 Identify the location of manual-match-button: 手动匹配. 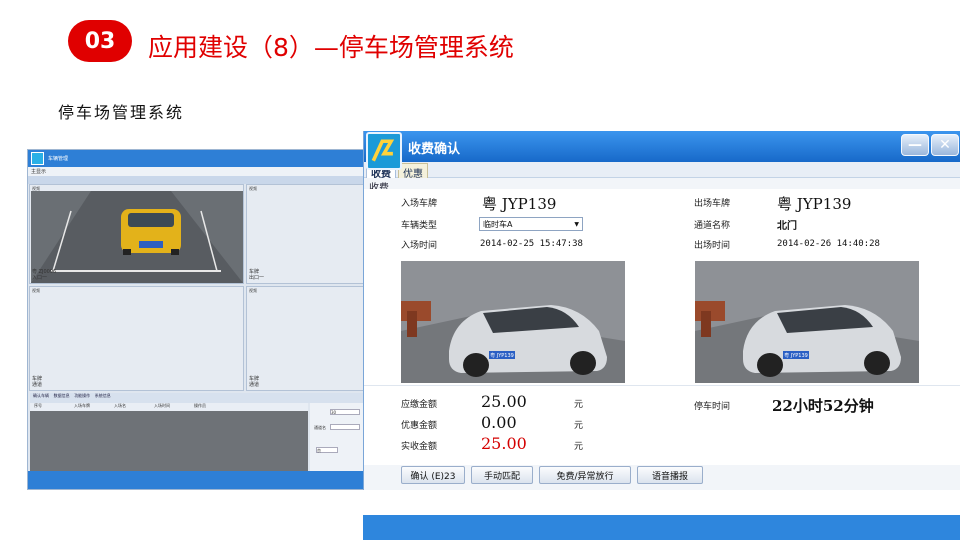
(502, 475).